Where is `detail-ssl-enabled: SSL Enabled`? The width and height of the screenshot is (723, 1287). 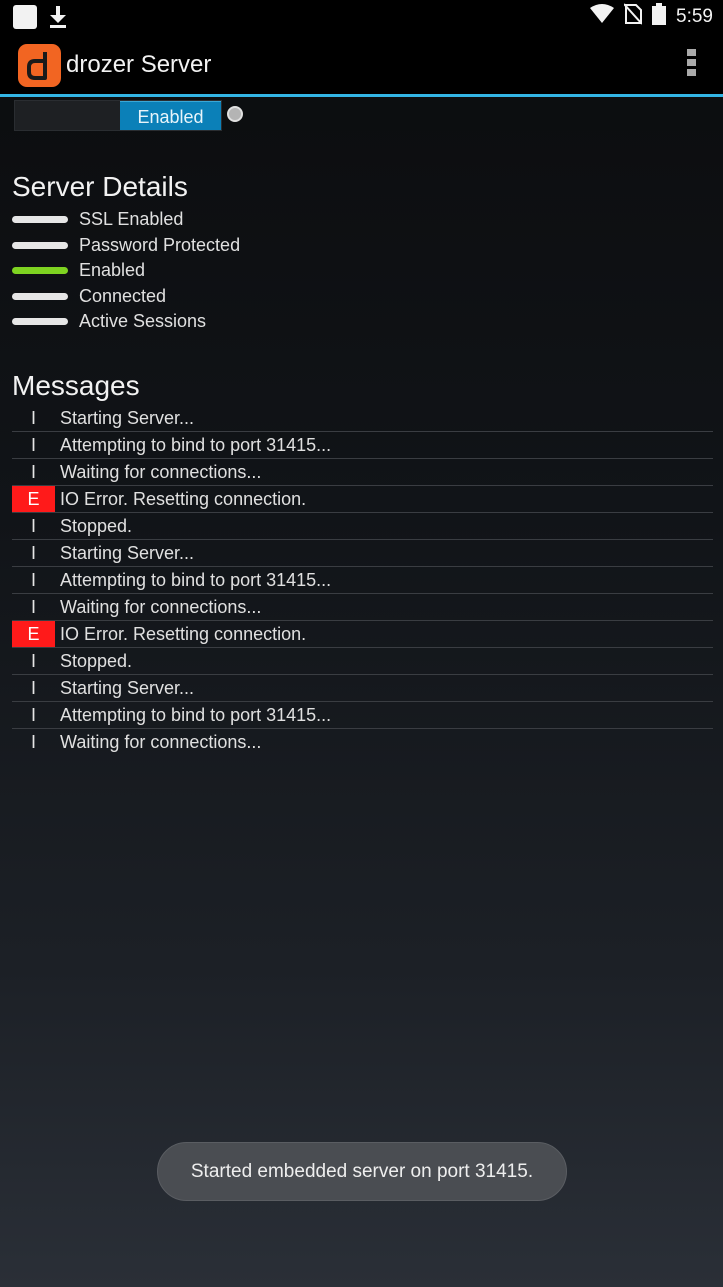 detail-ssl-enabled: SSL Enabled is located at coordinates (212, 220).